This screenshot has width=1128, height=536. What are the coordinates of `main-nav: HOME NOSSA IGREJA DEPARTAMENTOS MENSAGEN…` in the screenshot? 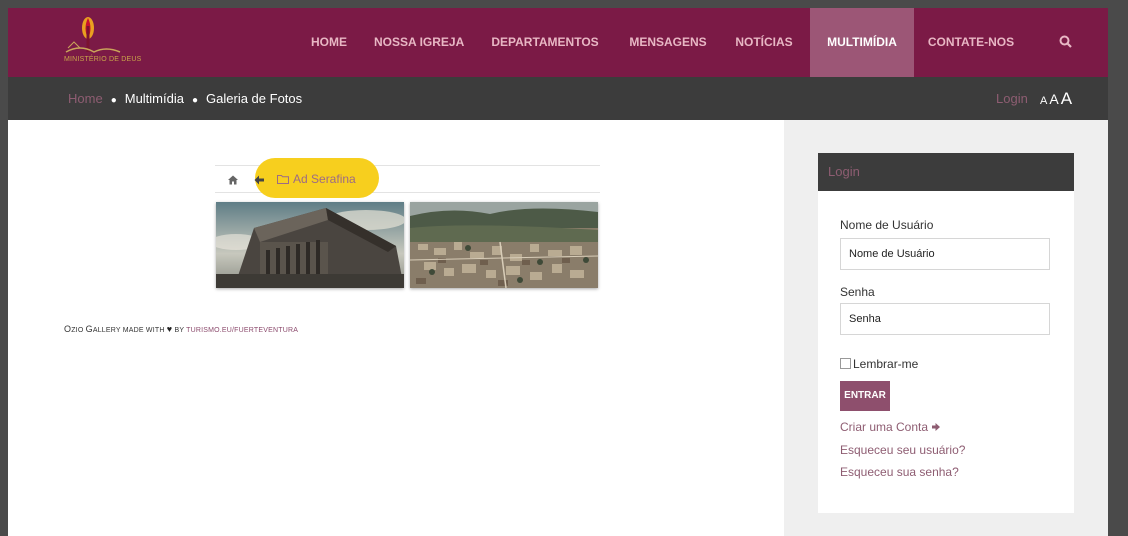 It's located at (558, 42).